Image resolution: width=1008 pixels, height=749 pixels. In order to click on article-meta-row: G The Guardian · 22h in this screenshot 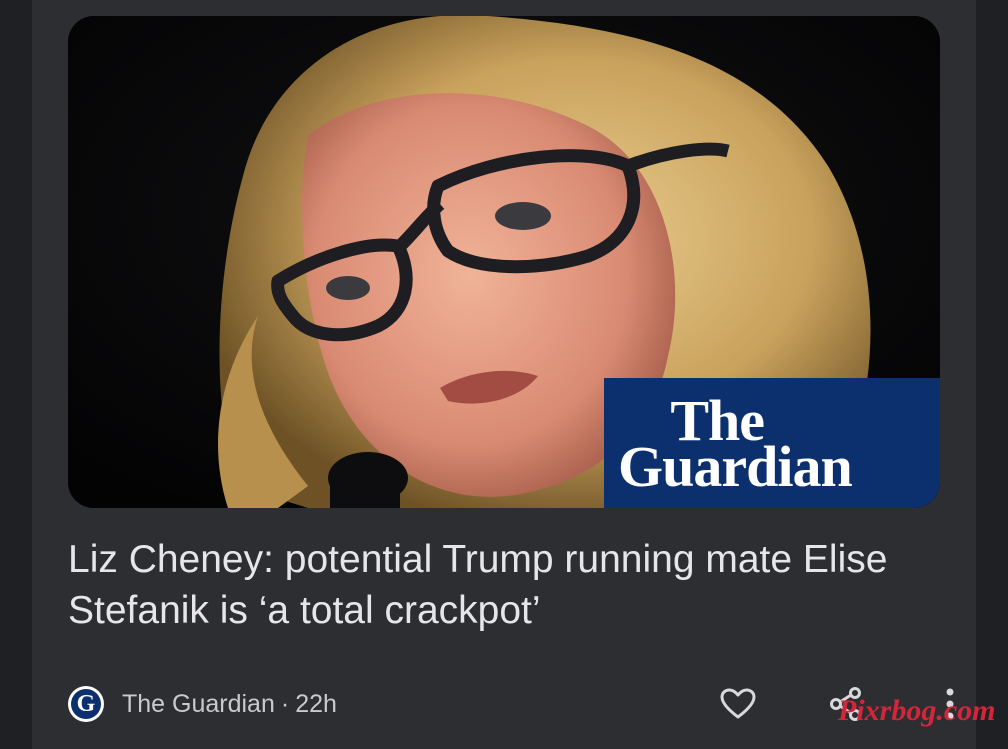, I will do `click(511, 704)`.